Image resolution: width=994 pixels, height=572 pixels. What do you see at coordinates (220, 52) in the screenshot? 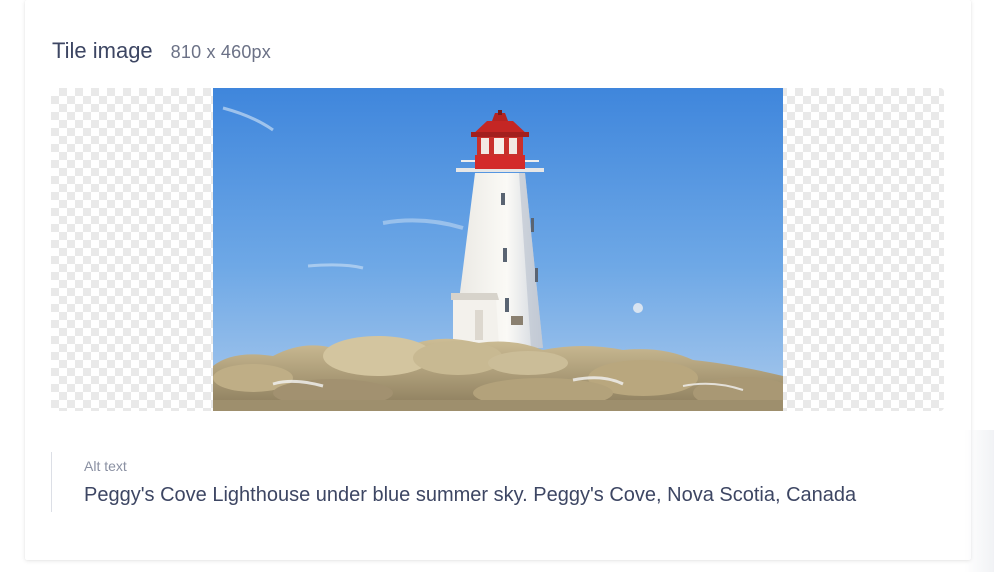
I see `tile-dimensions: 810 x 460px` at bounding box center [220, 52].